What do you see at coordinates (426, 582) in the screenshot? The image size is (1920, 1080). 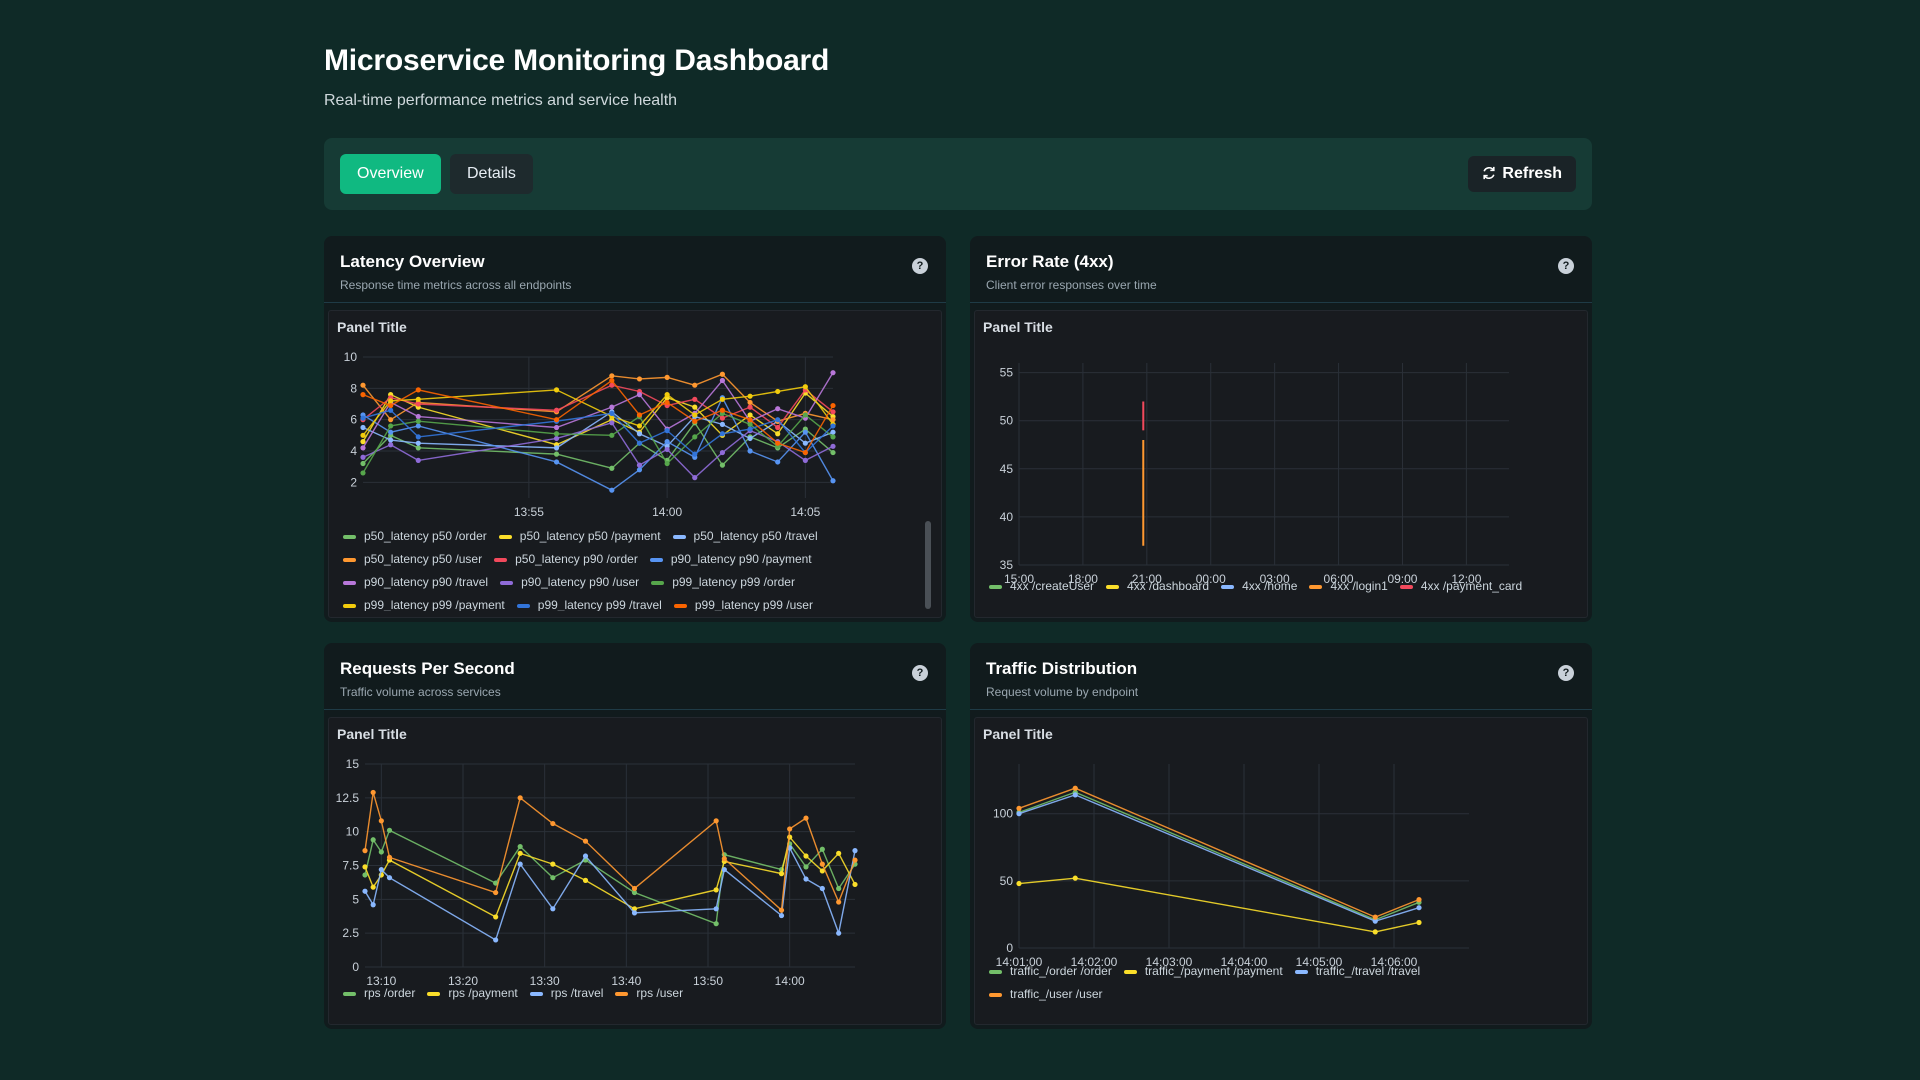 I see `legend-label: p90_latency p90 /travel` at bounding box center [426, 582].